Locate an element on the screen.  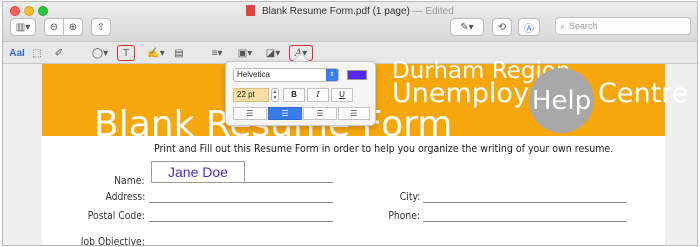
bold-label: B is located at coordinates (294, 94).